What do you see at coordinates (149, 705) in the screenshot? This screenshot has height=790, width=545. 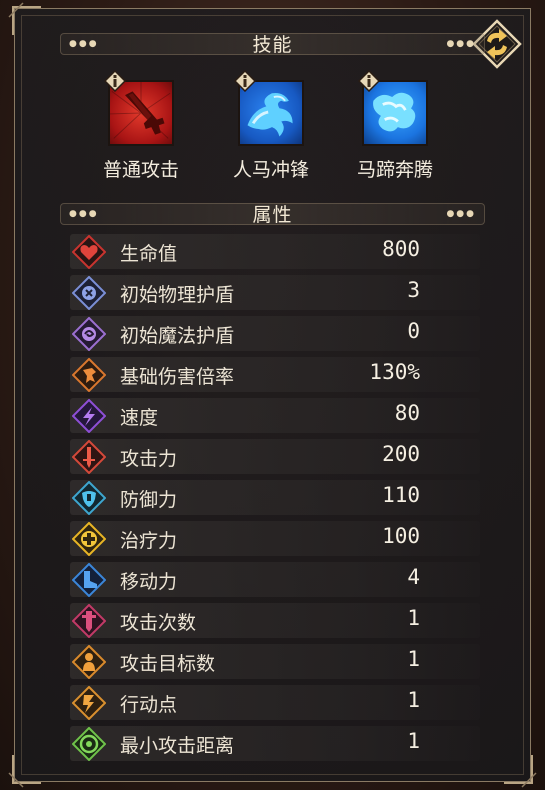 I see `attribute-label: 行动点` at bounding box center [149, 705].